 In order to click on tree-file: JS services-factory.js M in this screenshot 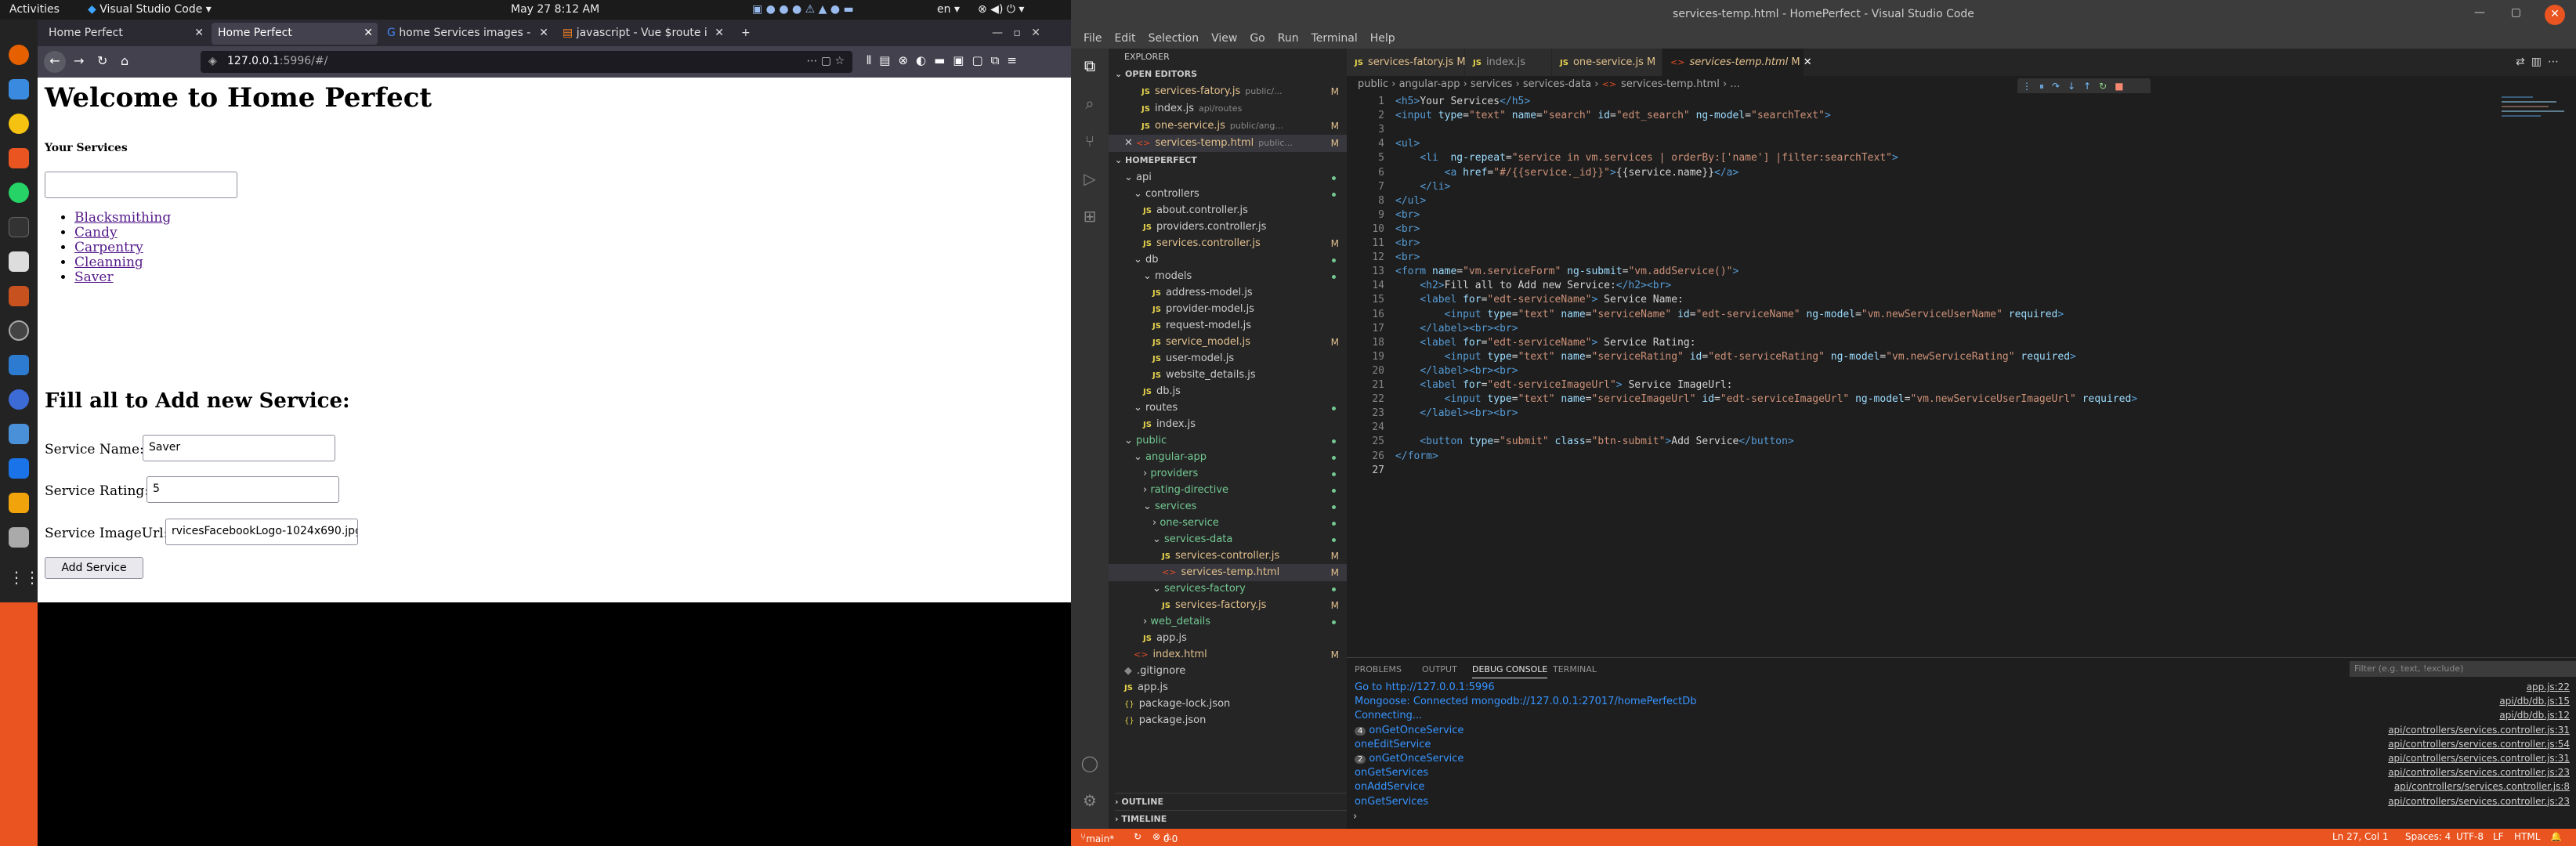, I will do `click(1228, 605)`.